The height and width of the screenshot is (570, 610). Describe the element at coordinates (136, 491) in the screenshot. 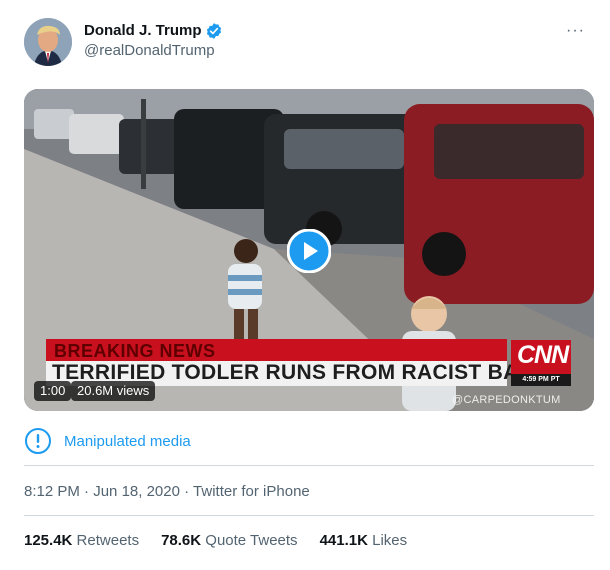

I see `tweet-date: Jun 18, 2020` at that location.